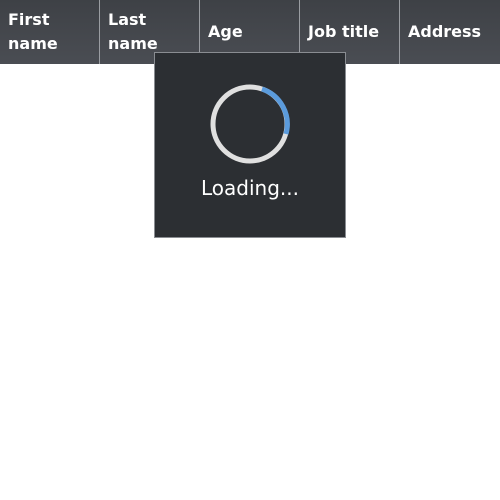  I want to click on column-header-first-name: First name, so click(50, 32).